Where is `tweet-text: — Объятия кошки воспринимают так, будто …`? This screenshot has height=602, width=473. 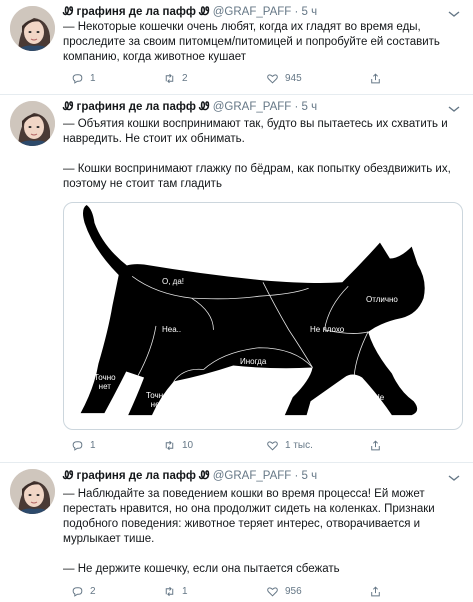
tweet-text: — Объятия кошки воспринимают так, будто … is located at coordinates (263, 154).